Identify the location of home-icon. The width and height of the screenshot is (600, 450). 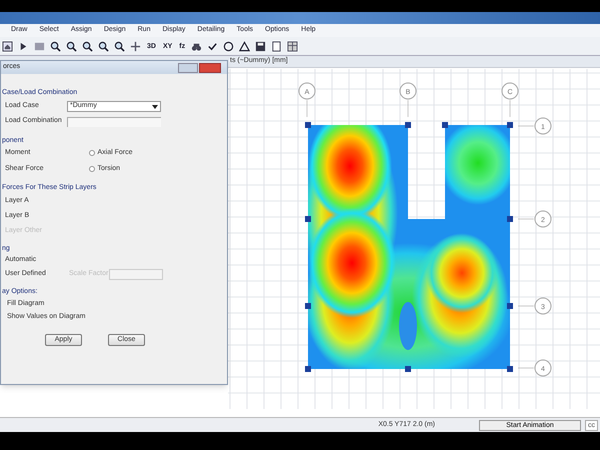
(7, 46).